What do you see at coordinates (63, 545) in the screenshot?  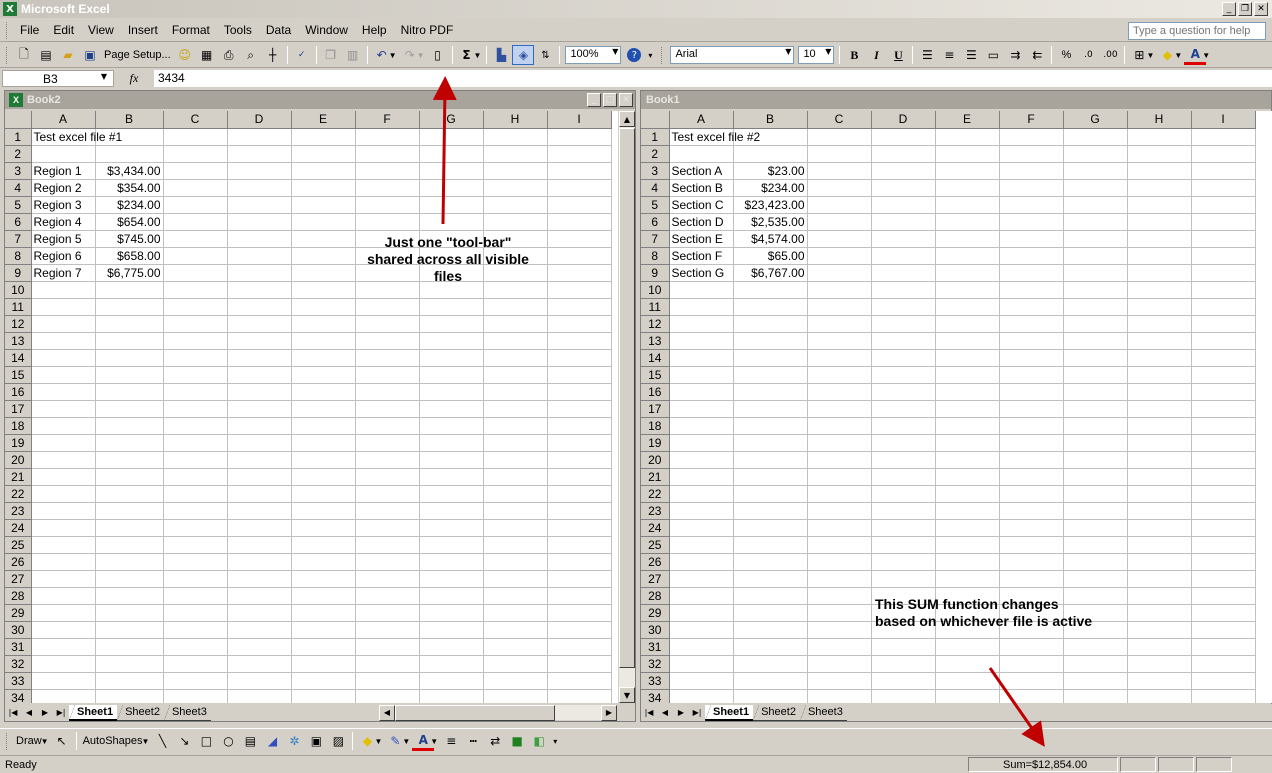 I see `cell-a25` at bounding box center [63, 545].